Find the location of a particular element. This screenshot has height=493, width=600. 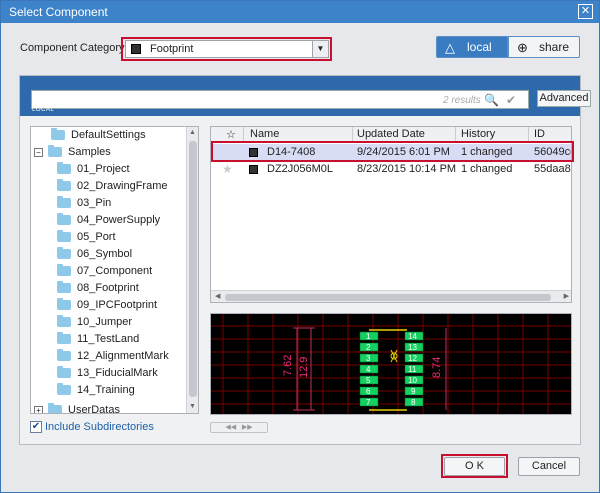

pin-label: 14 is located at coordinates (412, 336).